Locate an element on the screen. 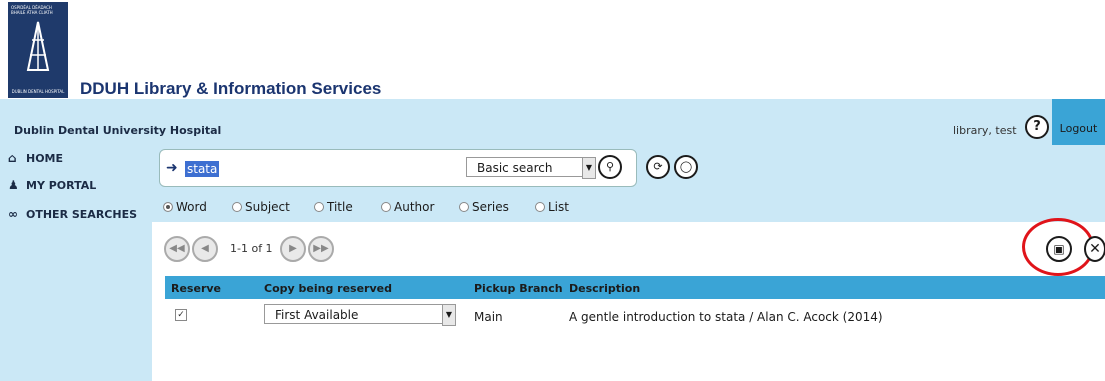 The width and height of the screenshot is (1105, 381). column-header-reserve: Reserve is located at coordinates (196, 288).